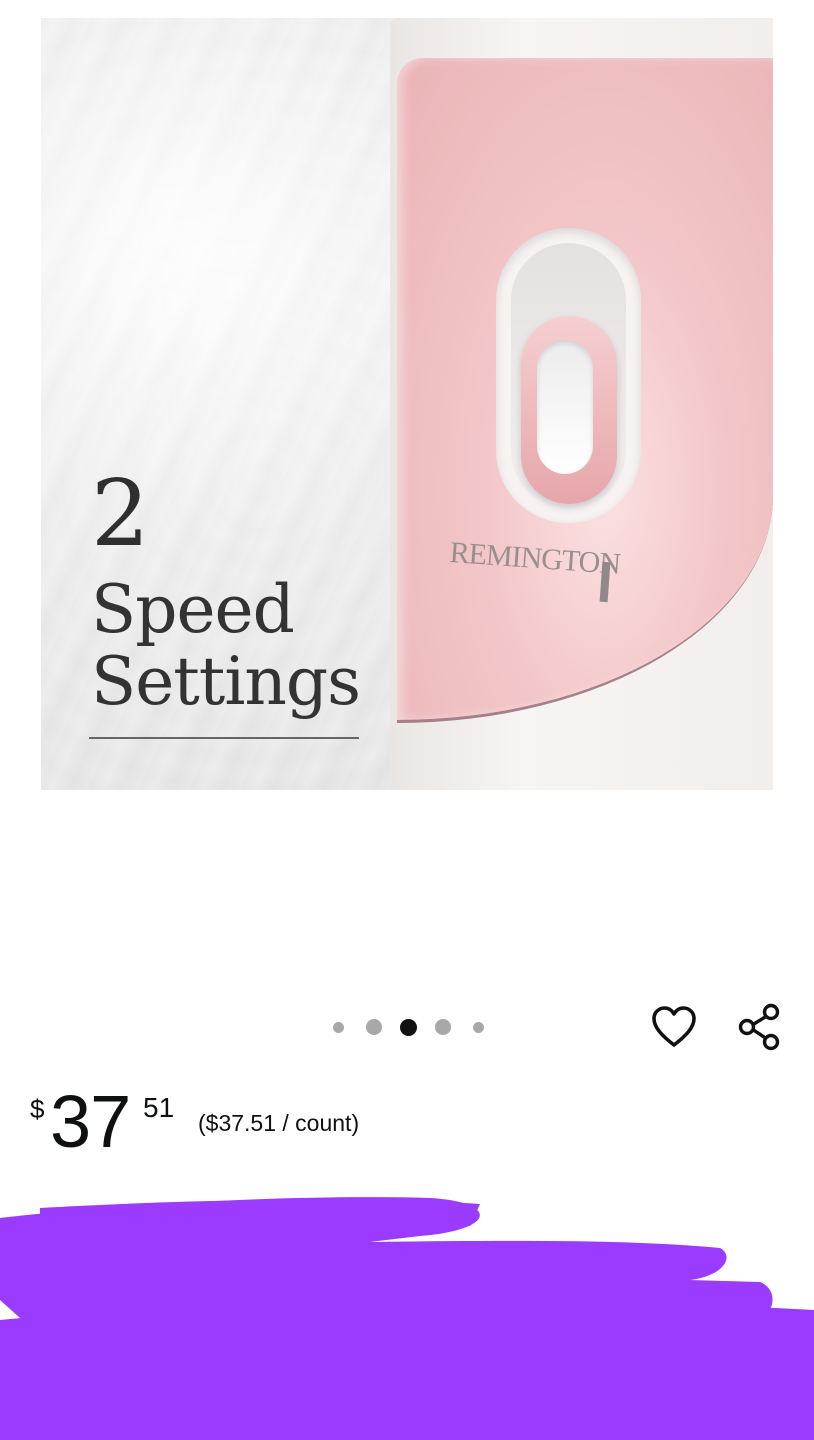 This screenshot has height=1440, width=814. I want to click on price-whole: 37, so click(90, 1121).